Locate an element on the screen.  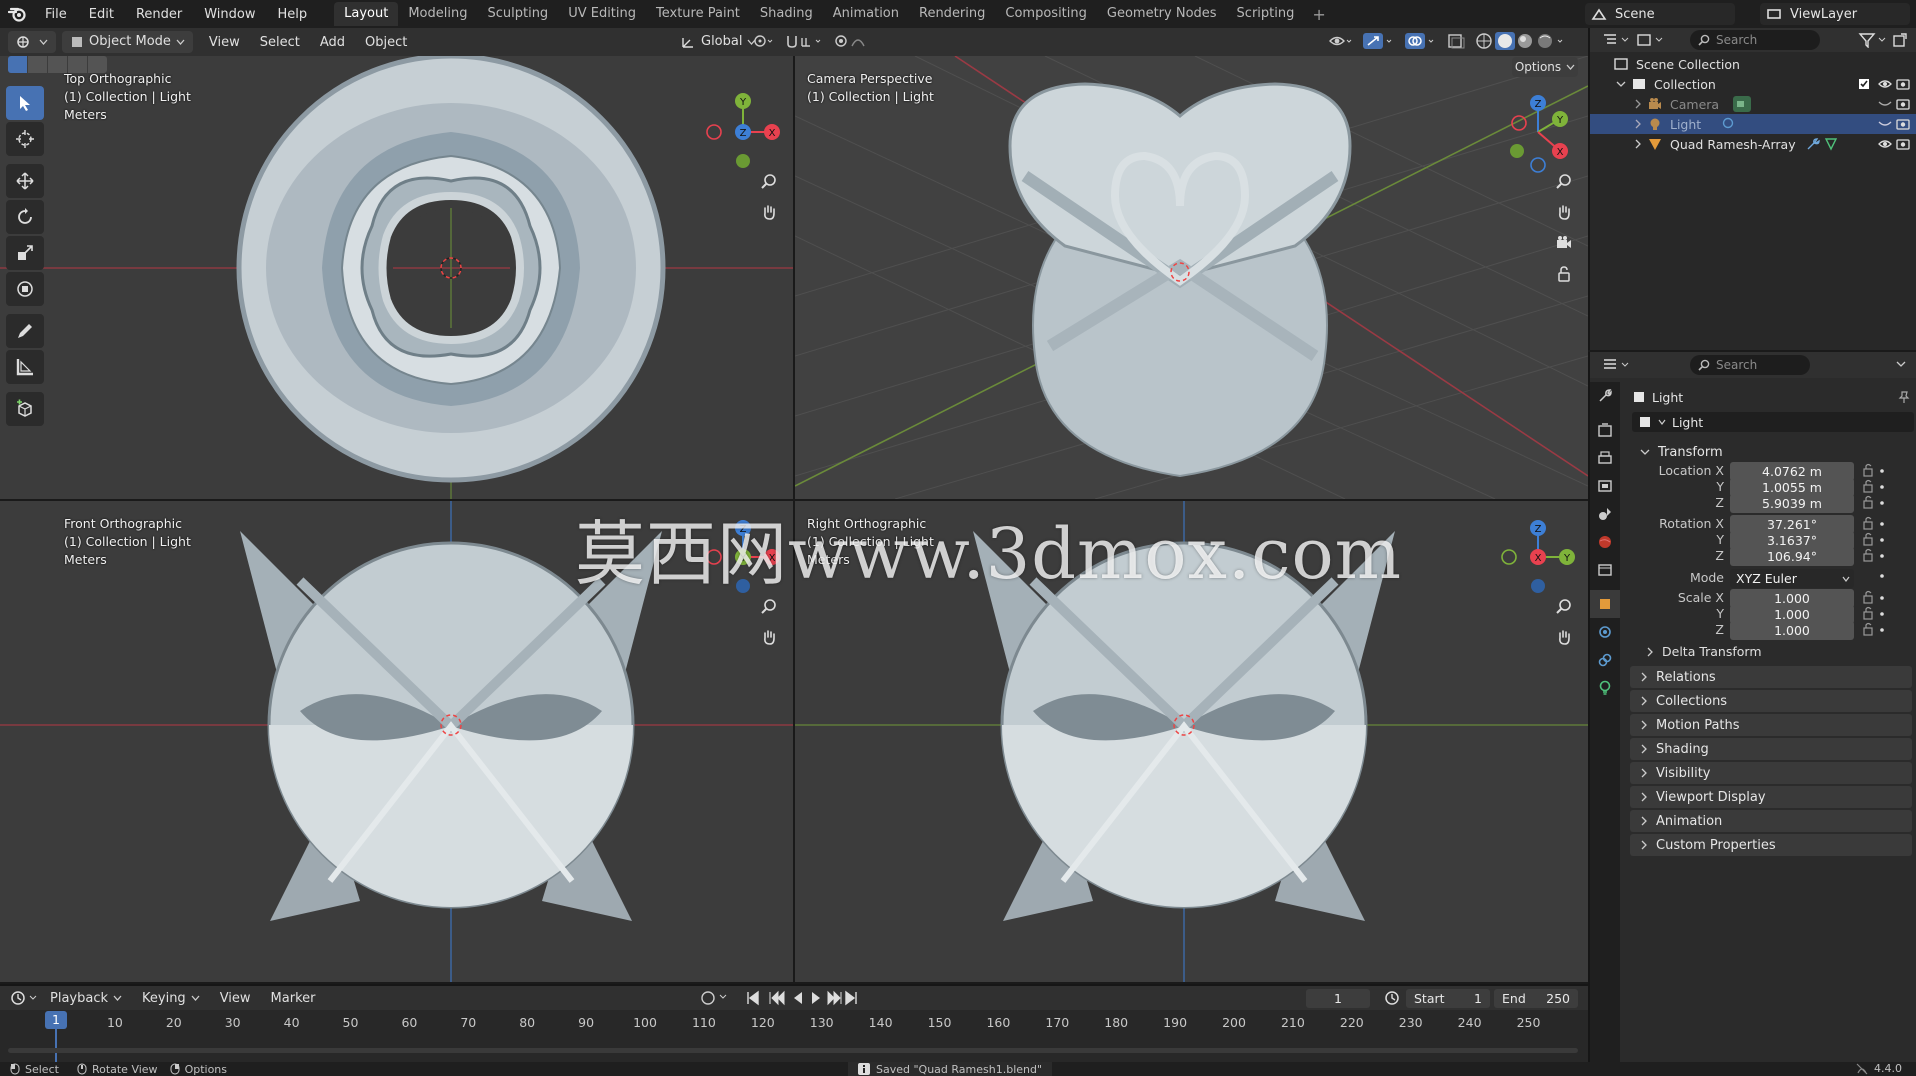
tool-tab is located at coordinates (1605, 396).